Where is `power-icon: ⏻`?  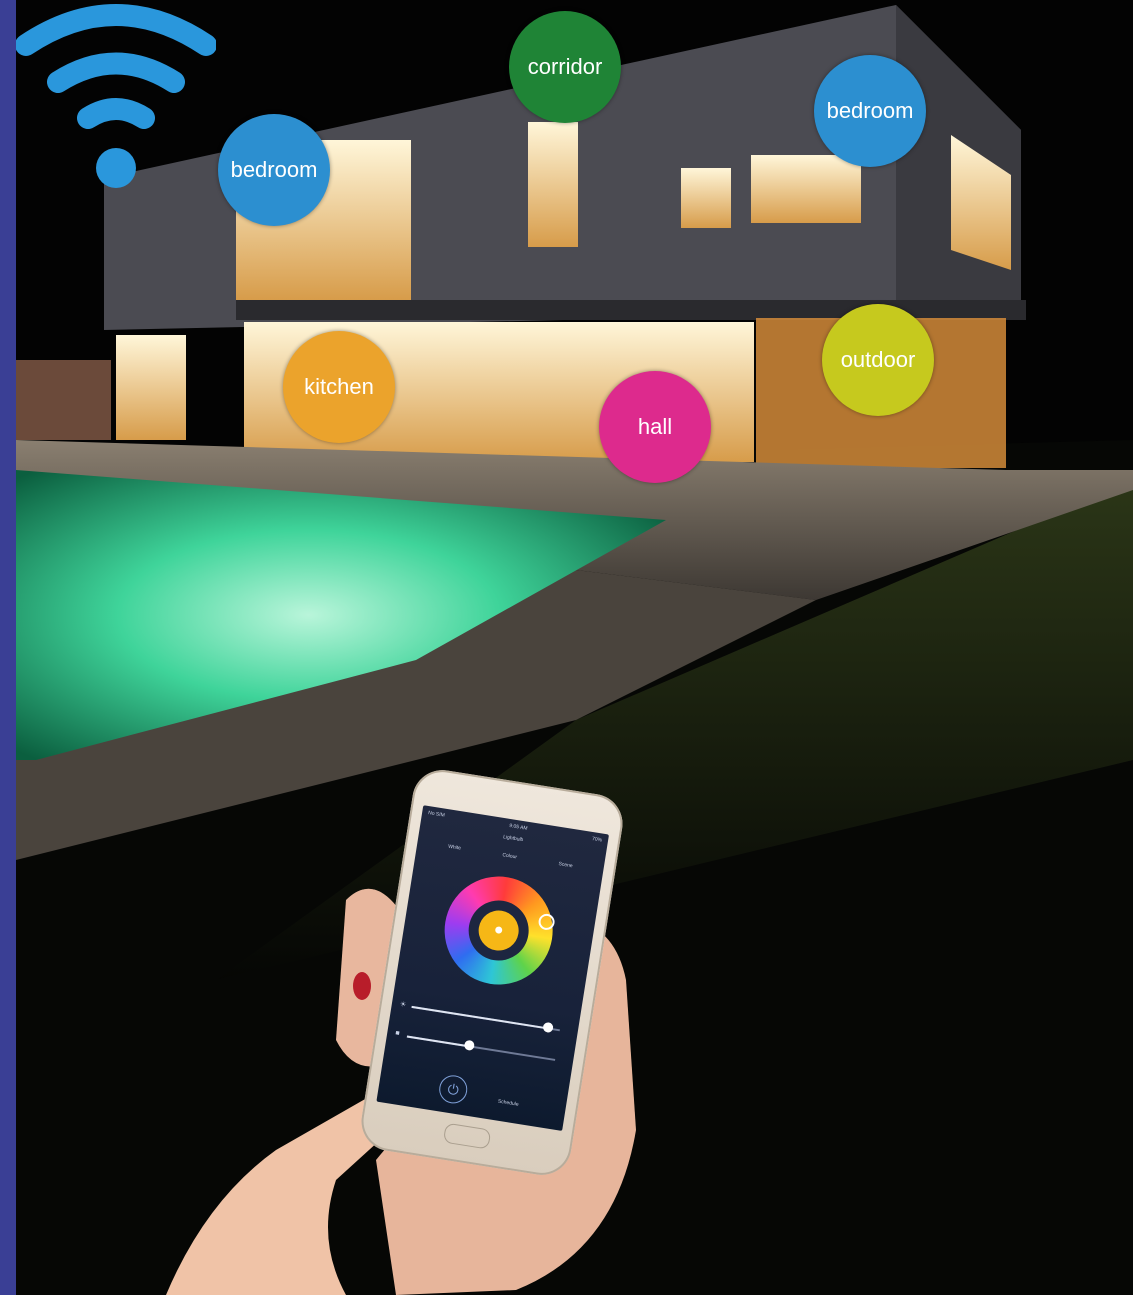
power-icon: ⏻ is located at coordinates (453, 1089).